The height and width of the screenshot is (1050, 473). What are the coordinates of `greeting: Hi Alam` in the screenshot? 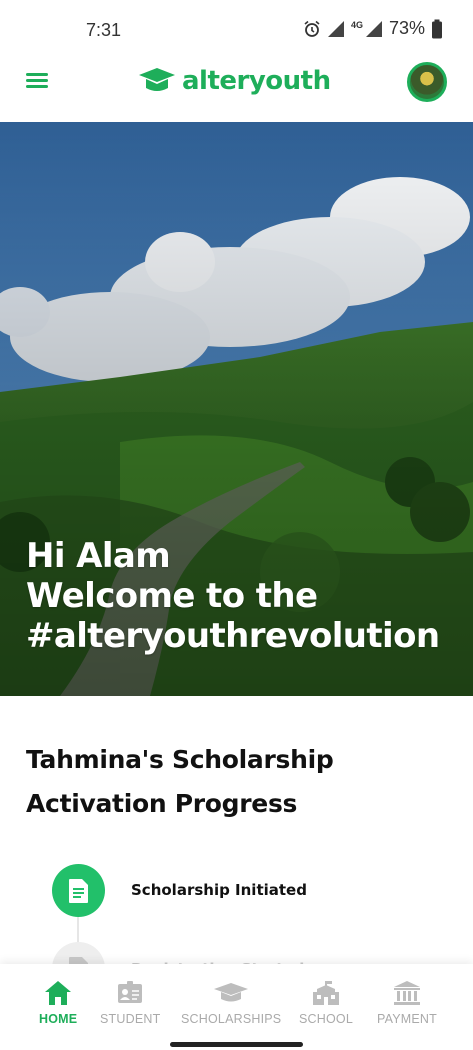 It's located at (98, 556).